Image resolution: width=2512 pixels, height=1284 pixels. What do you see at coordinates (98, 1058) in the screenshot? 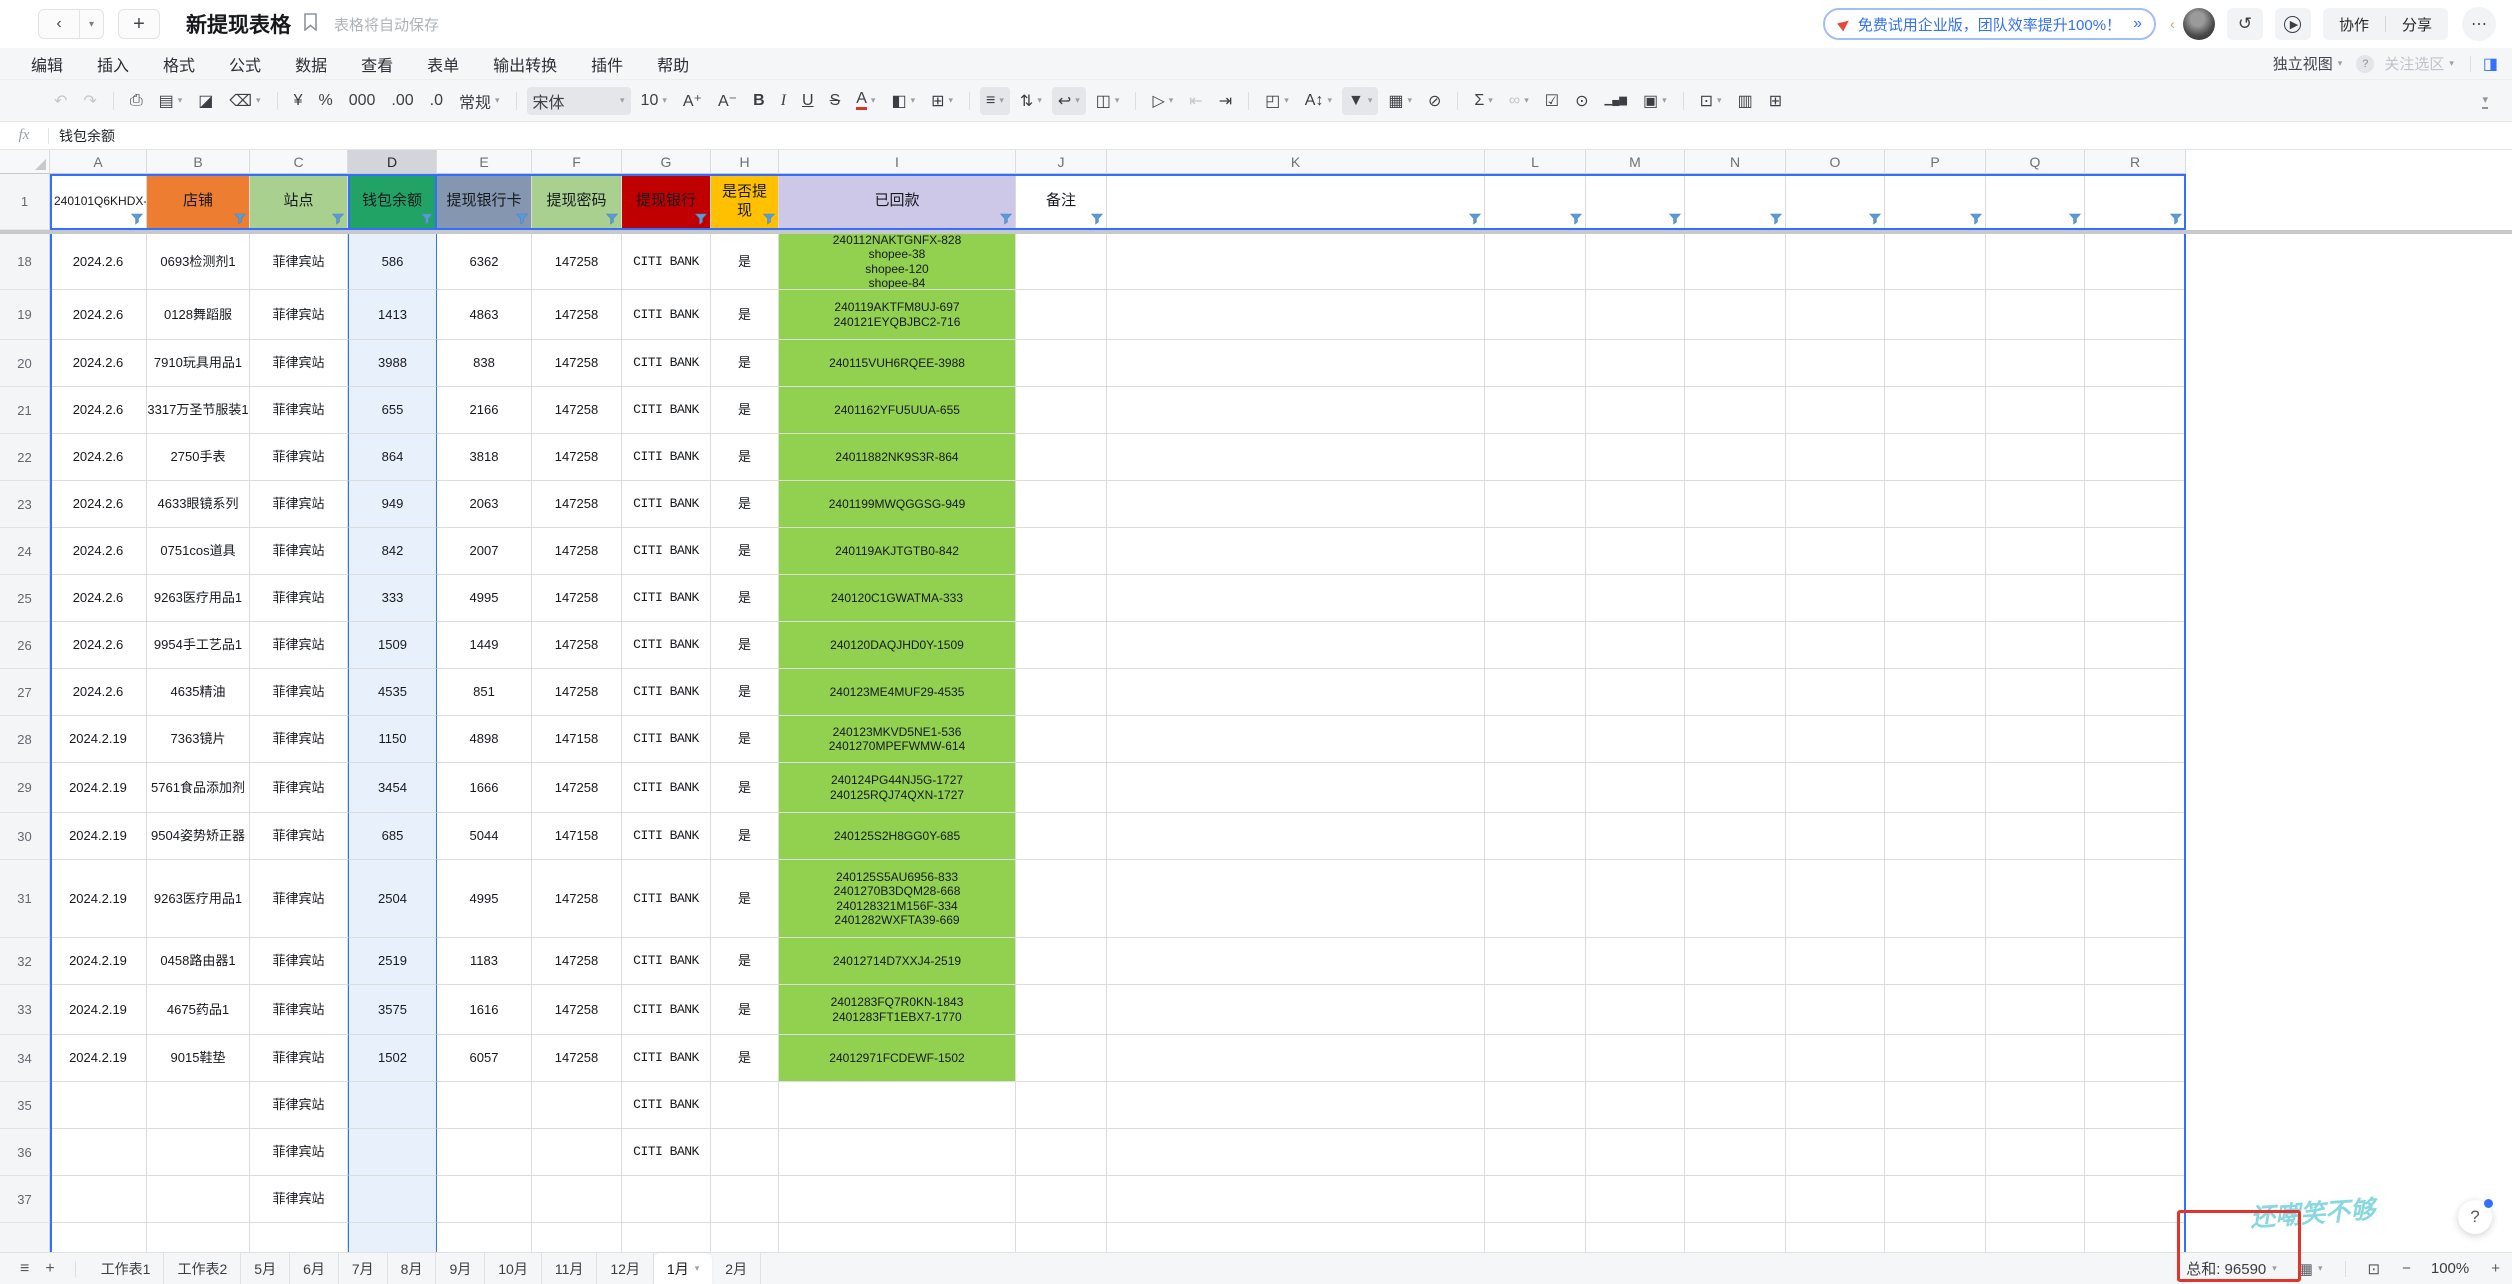
I see `cell-A34: 2024.2.19` at bounding box center [98, 1058].